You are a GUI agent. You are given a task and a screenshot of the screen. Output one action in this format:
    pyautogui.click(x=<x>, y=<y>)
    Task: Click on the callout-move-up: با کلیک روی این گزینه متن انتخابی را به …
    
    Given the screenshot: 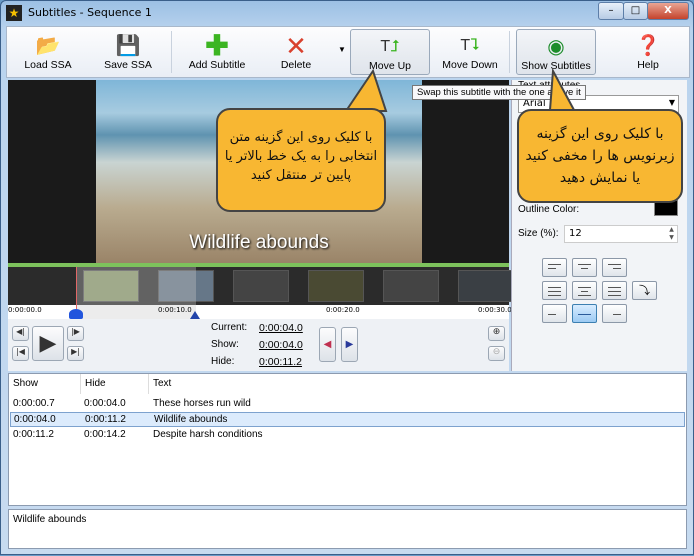 What is the action you would take?
    pyautogui.click(x=301, y=160)
    